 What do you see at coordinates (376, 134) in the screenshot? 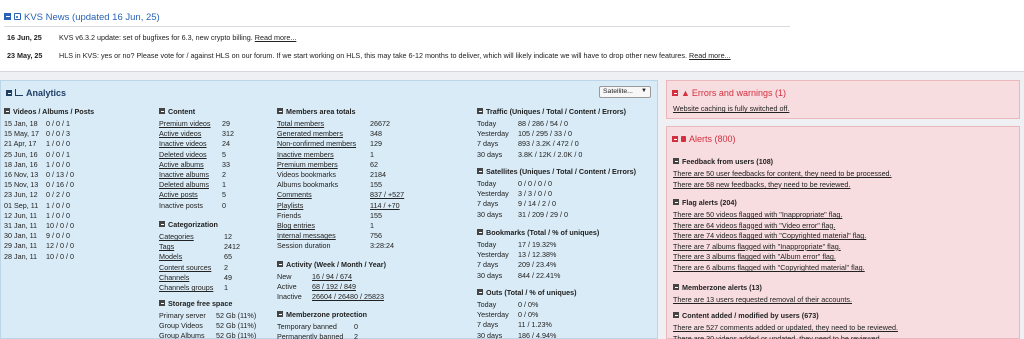
I see `stat-value: 348` at bounding box center [376, 134].